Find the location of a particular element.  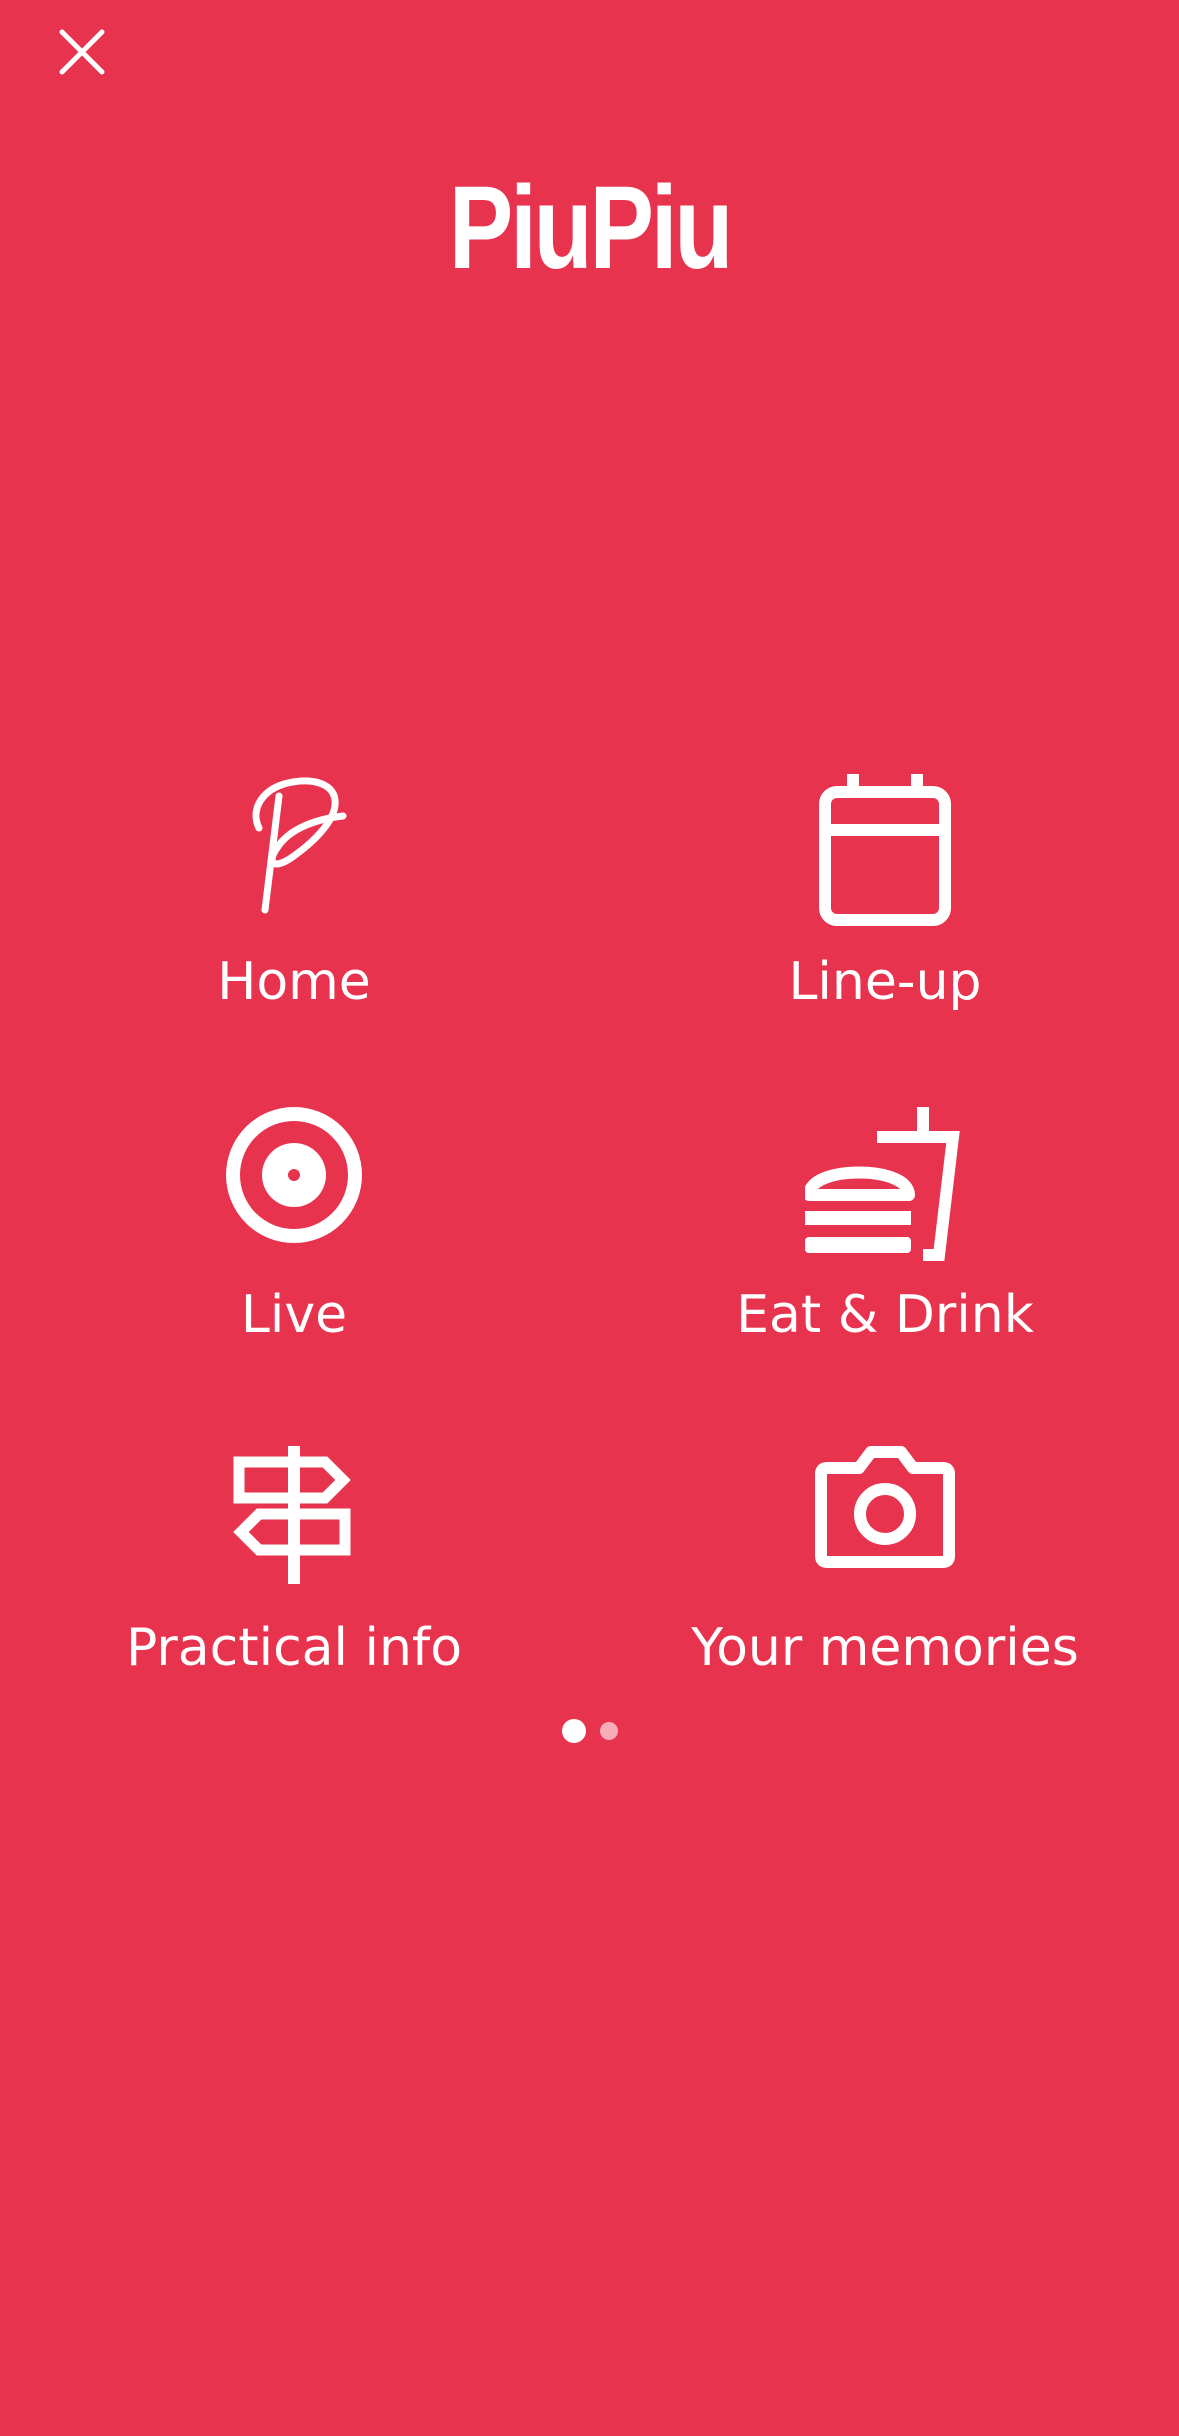

close-icon is located at coordinates (82, 52).